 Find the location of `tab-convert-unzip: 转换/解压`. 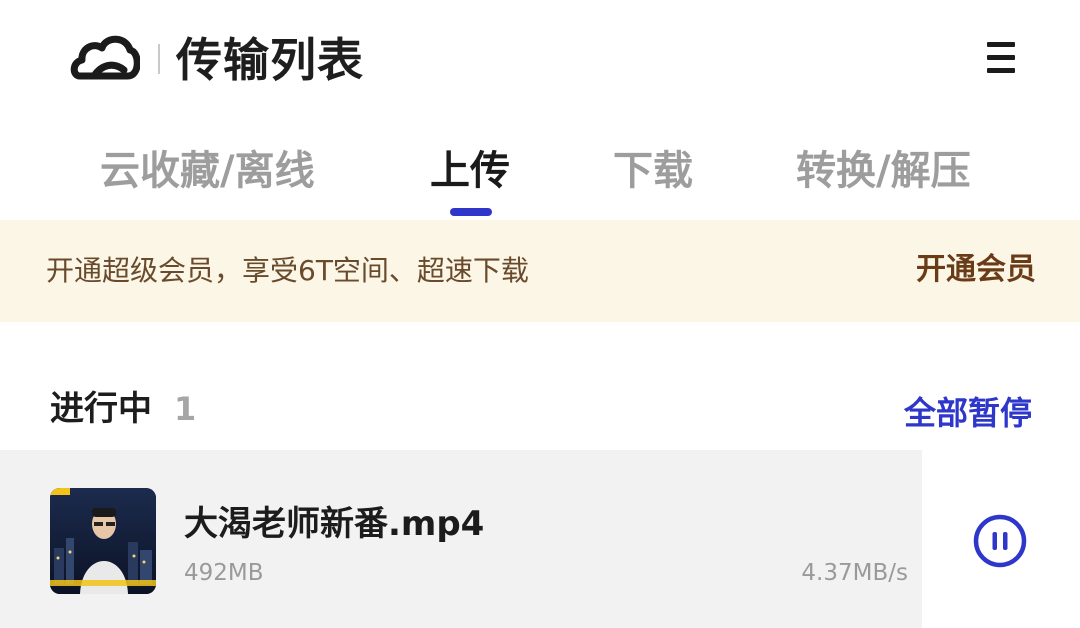

tab-convert-unzip: 转换/解压 is located at coordinates (883, 171).